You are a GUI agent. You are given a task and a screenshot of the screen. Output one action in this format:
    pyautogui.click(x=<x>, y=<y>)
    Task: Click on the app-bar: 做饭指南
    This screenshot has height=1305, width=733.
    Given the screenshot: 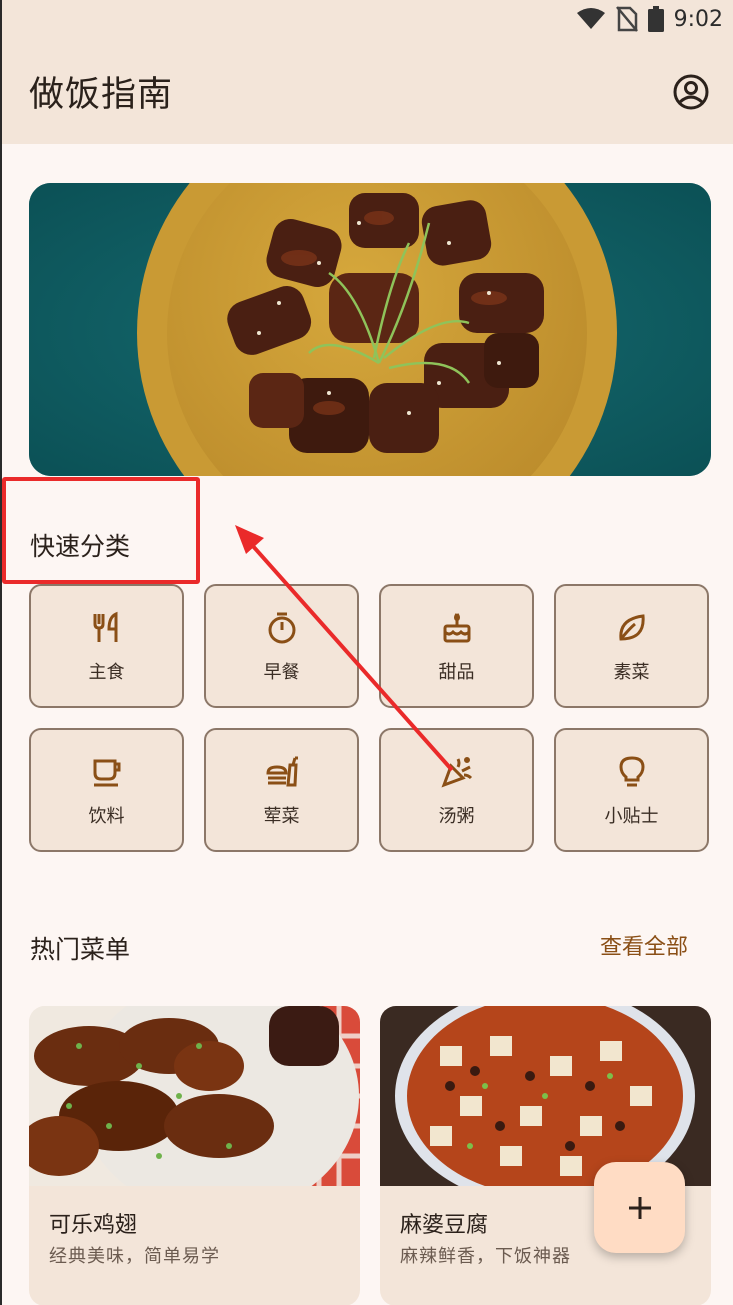 What is the action you would take?
    pyautogui.click(x=367, y=93)
    